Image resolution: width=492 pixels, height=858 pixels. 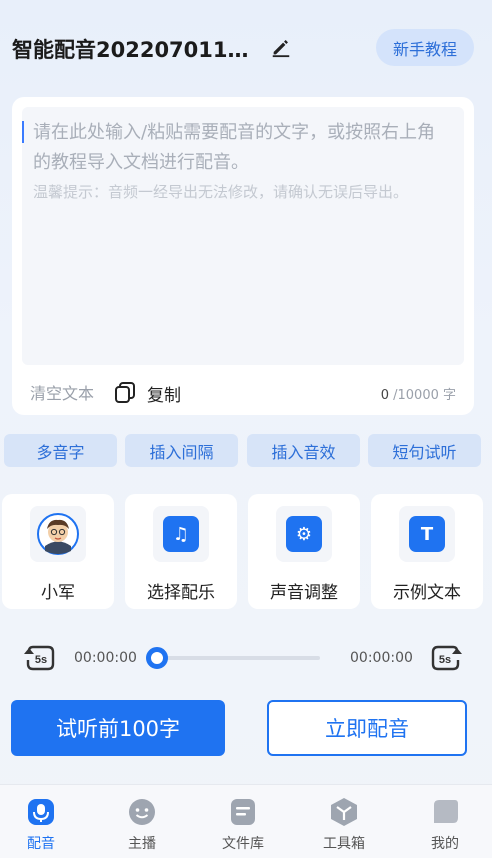 What do you see at coordinates (367, 728) in the screenshot?
I see `start-dubbing-button: 立即配音` at bounding box center [367, 728].